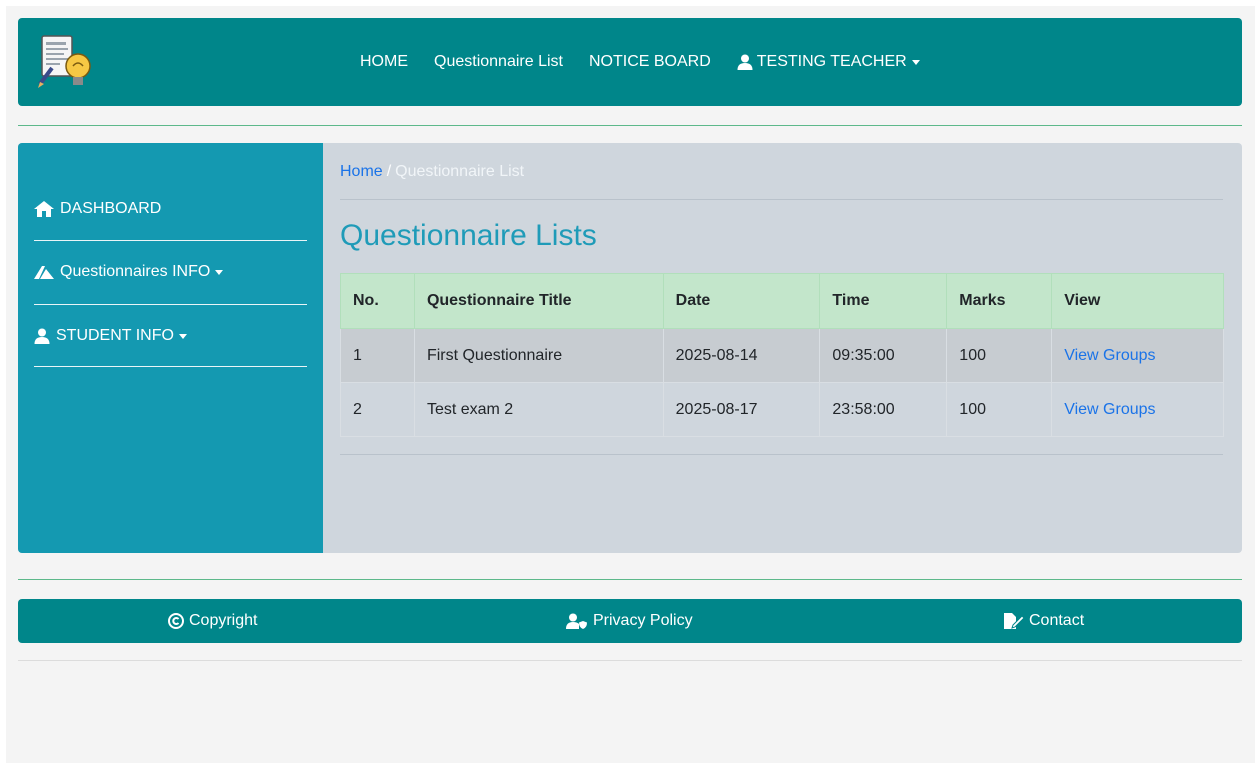  I want to click on column-header-title: Questionnaire Title, so click(538, 301).